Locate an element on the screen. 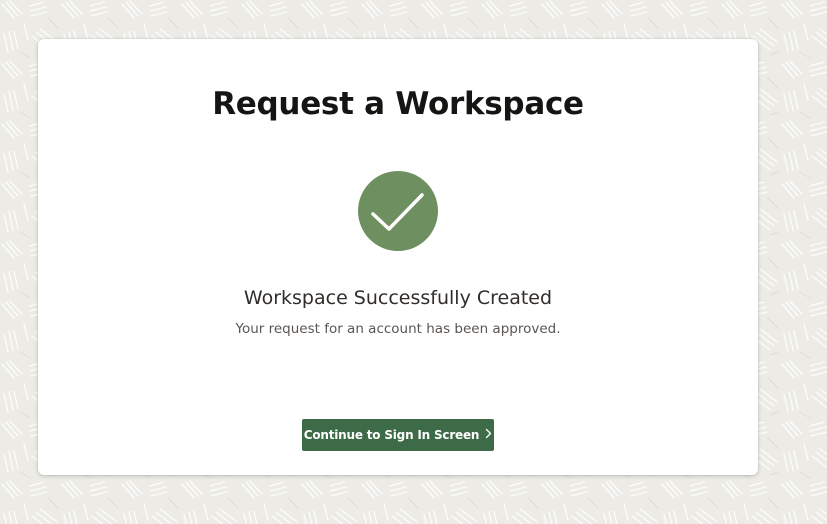 The height and width of the screenshot is (524, 827). continue-button-label: Continue to Sign In Screen is located at coordinates (391, 435).